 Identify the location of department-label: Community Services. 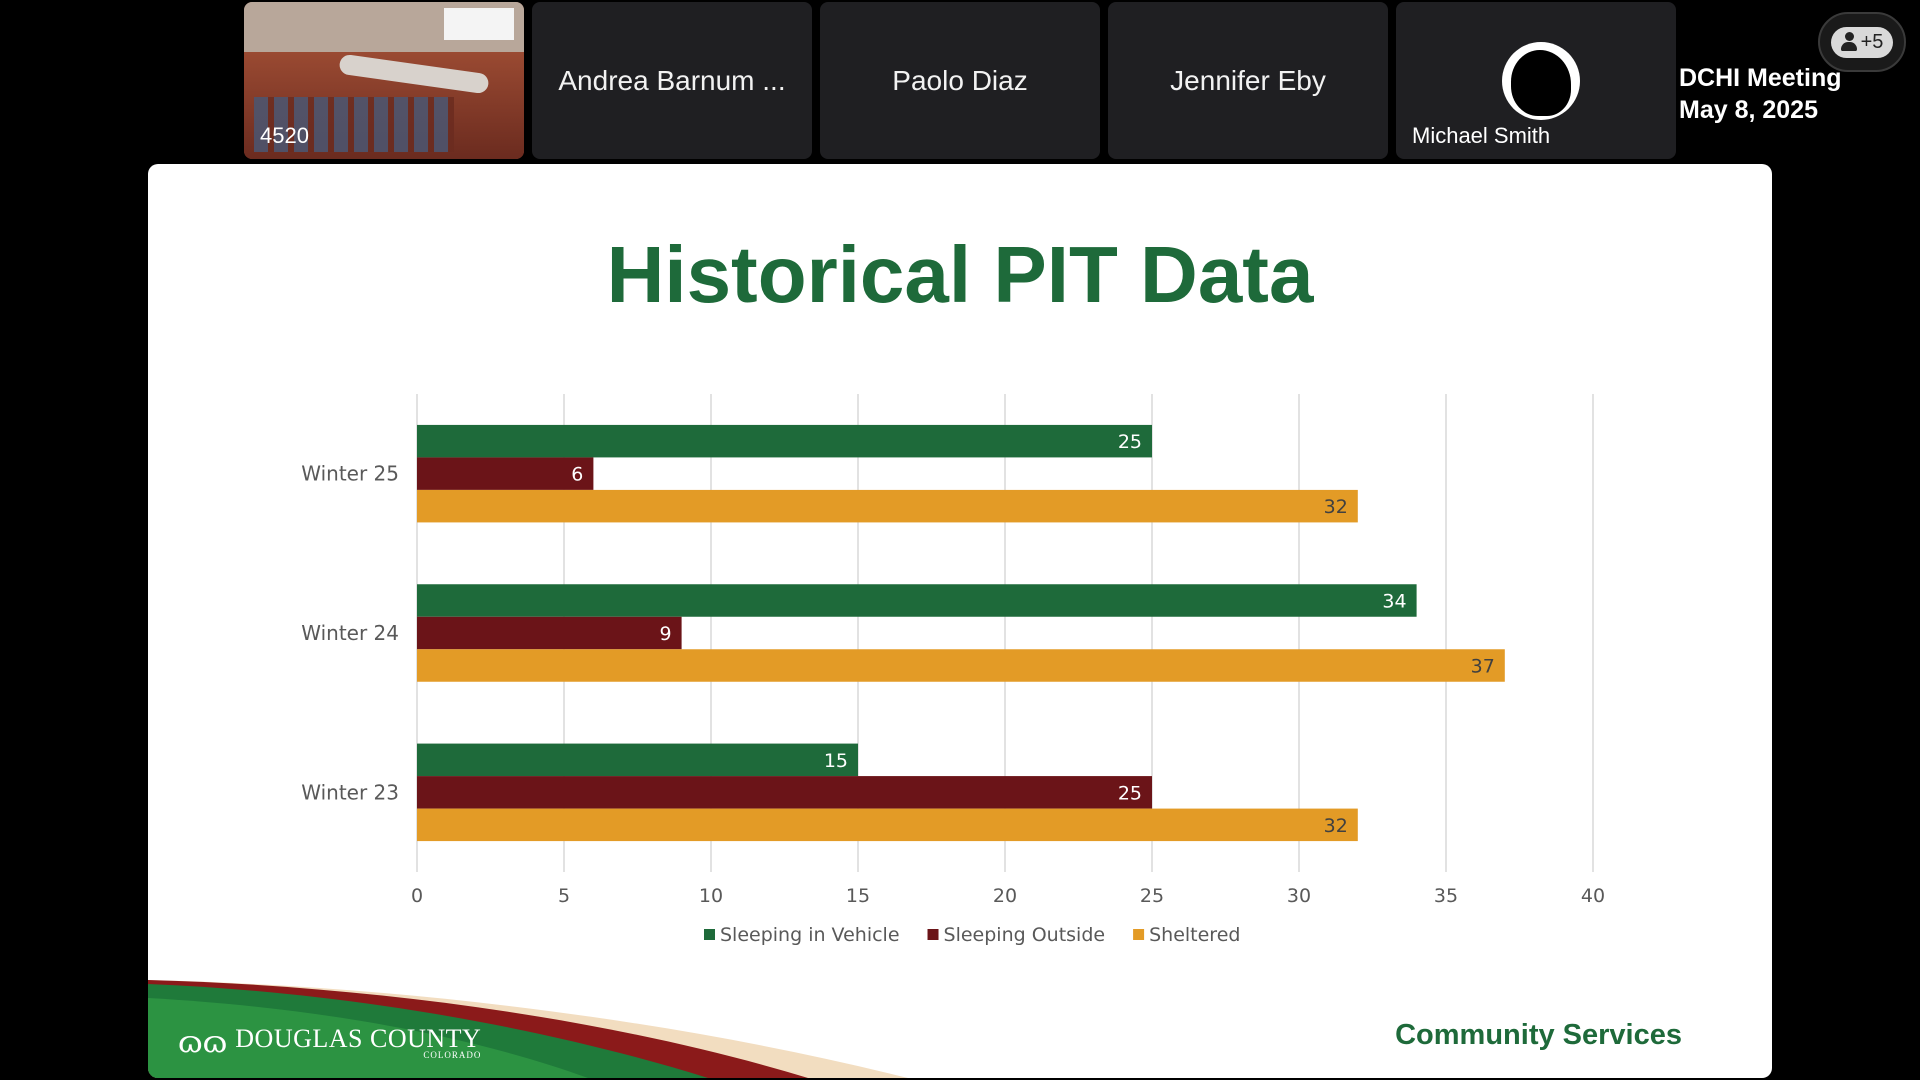
(1538, 1035).